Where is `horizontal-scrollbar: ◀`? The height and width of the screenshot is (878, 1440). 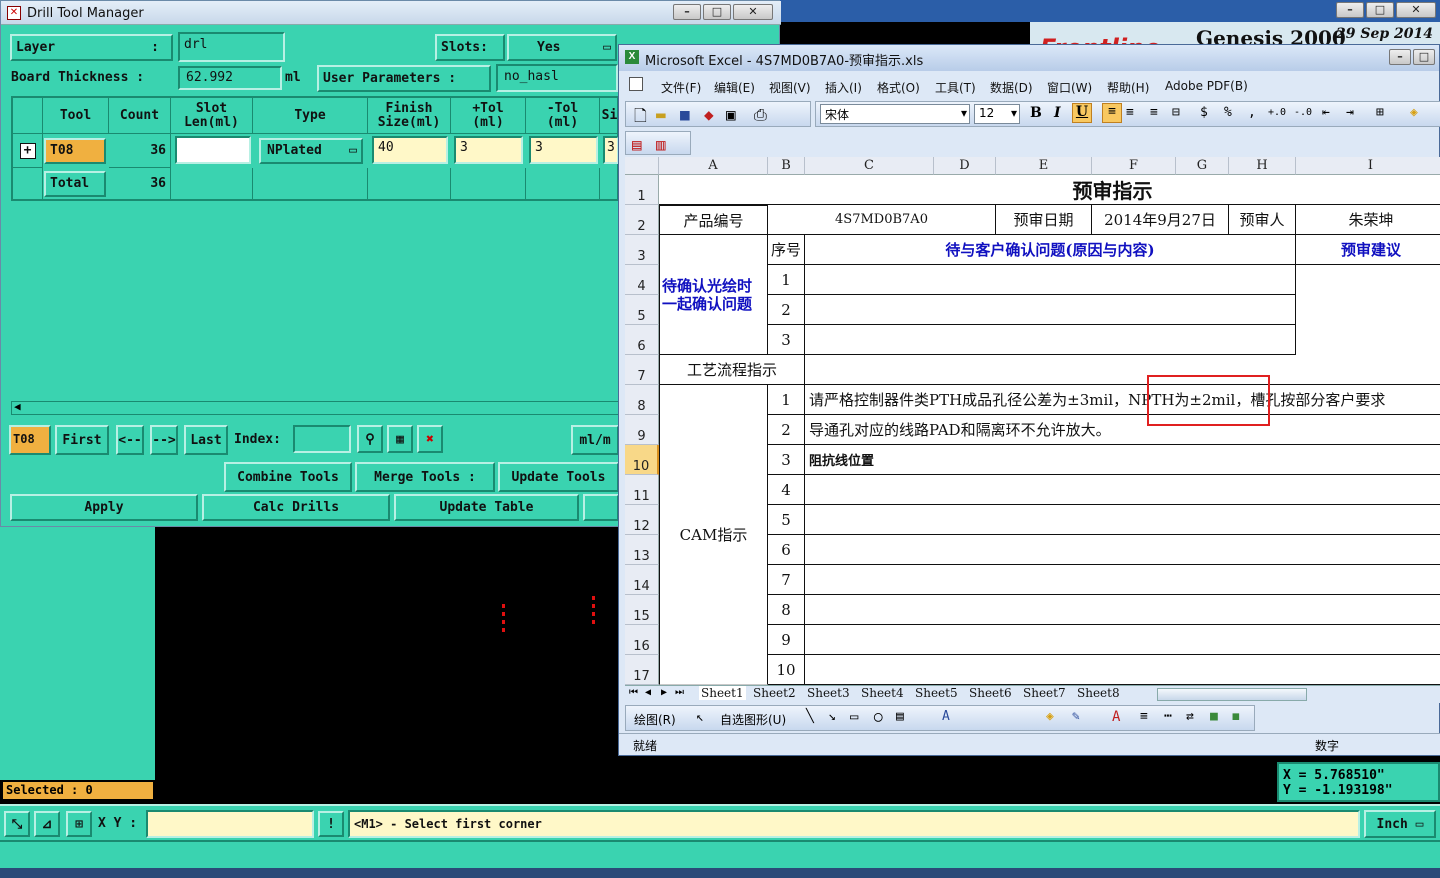
horizontal-scrollbar: ◀ is located at coordinates (315, 407).